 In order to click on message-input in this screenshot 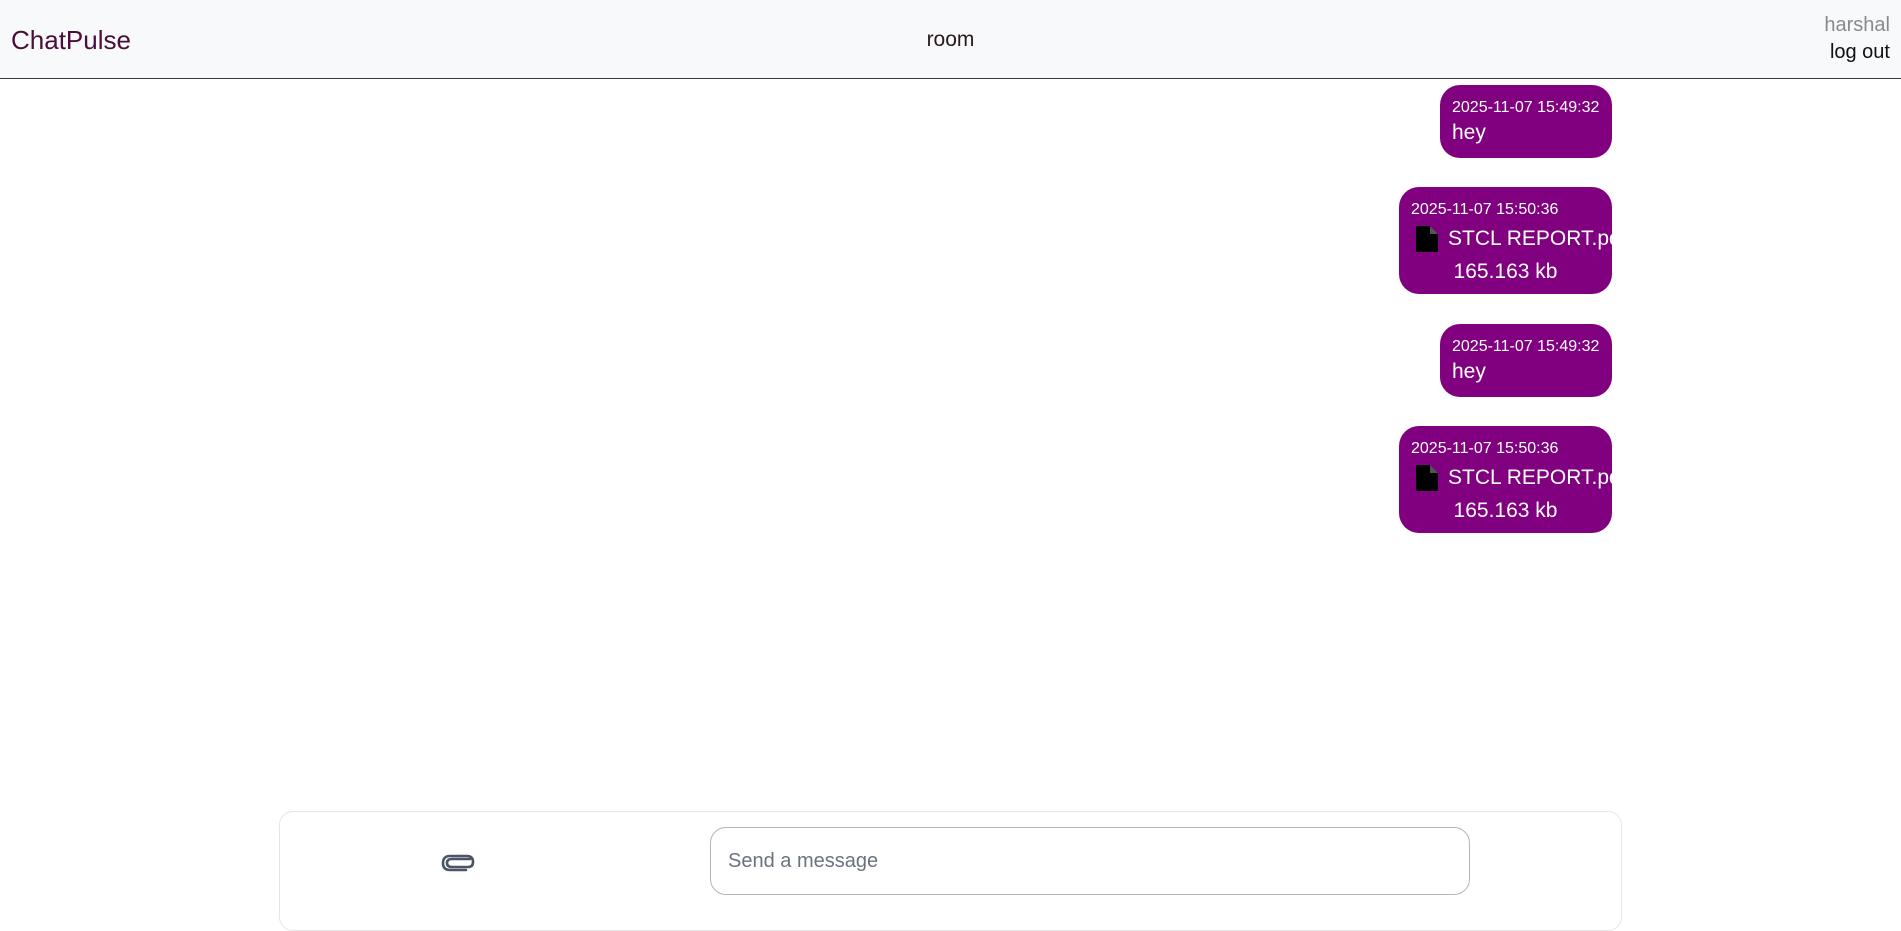, I will do `click(1090, 861)`.